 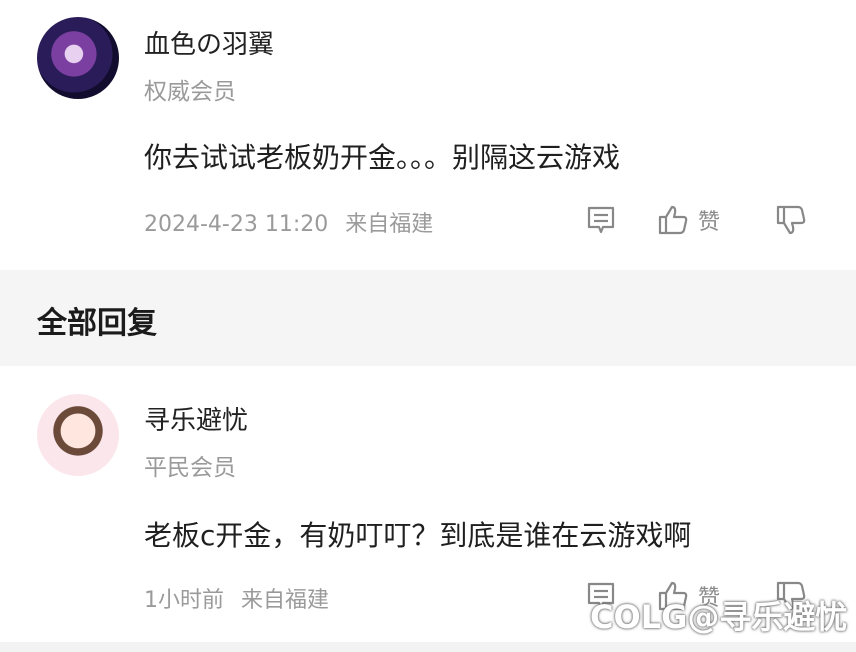 I want to click on comment-icon, so click(x=601, y=220).